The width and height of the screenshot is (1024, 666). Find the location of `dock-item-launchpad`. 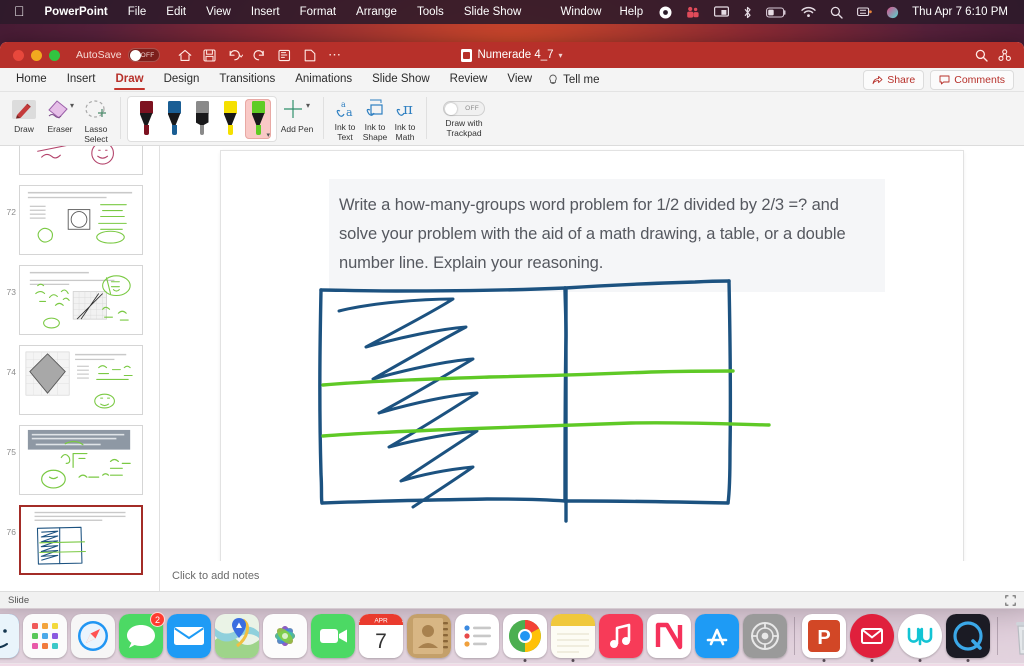

dock-item-launchpad is located at coordinates (45, 636).